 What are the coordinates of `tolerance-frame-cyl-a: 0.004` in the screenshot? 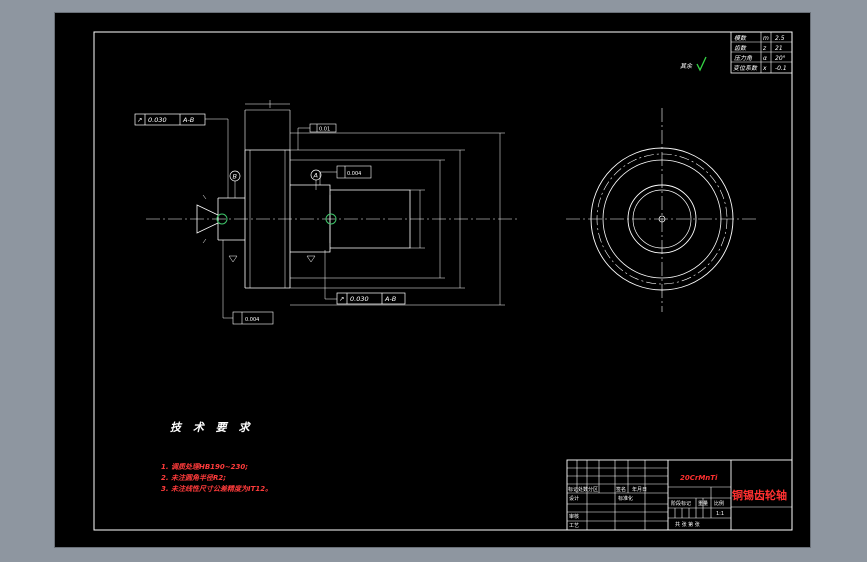 It's located at (354, 172).